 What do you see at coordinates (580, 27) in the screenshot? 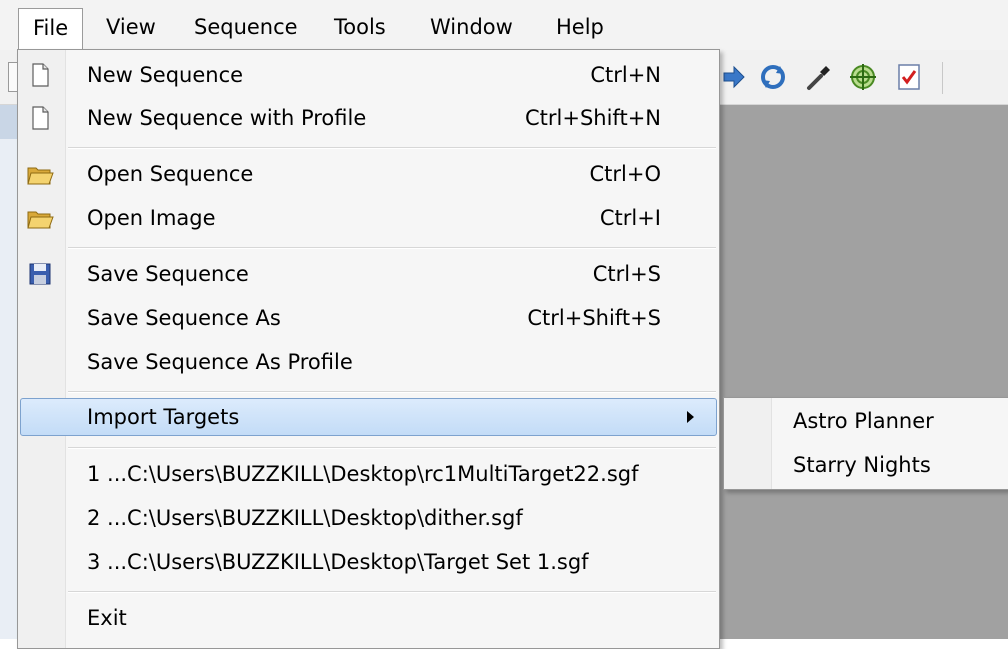
I see `menu-help: Help` at bounding box center [580, 27].